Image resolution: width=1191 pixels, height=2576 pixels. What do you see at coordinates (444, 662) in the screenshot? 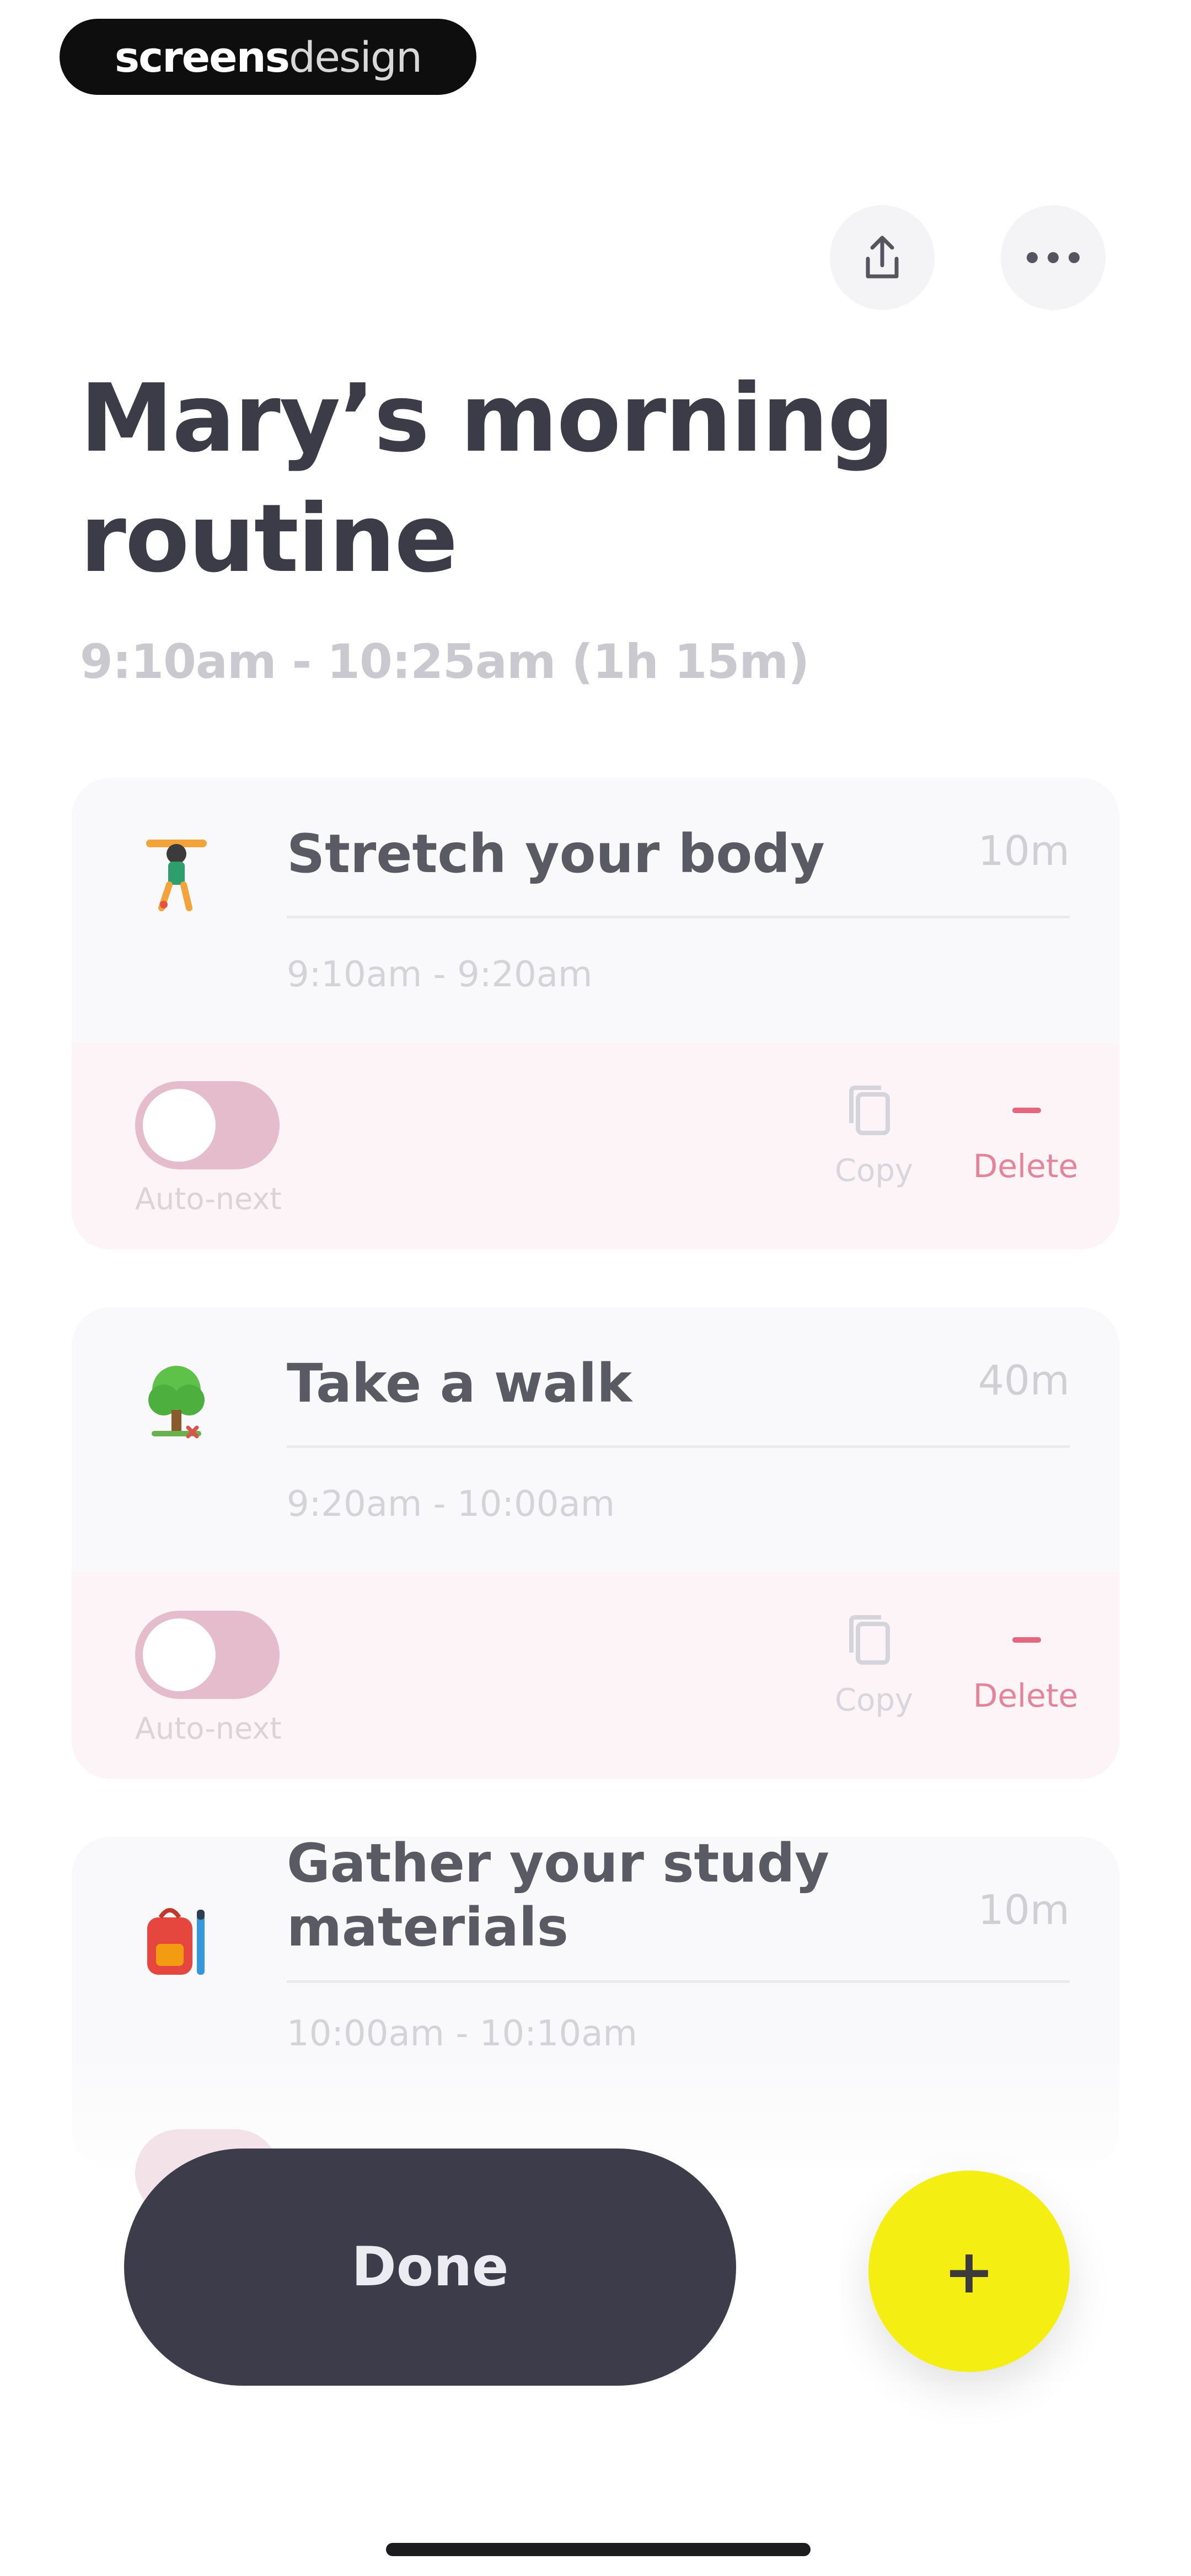
I see `routine-time-range: 9:10am - 10:25am (1h 15m)` at bounding box center [444, 662].